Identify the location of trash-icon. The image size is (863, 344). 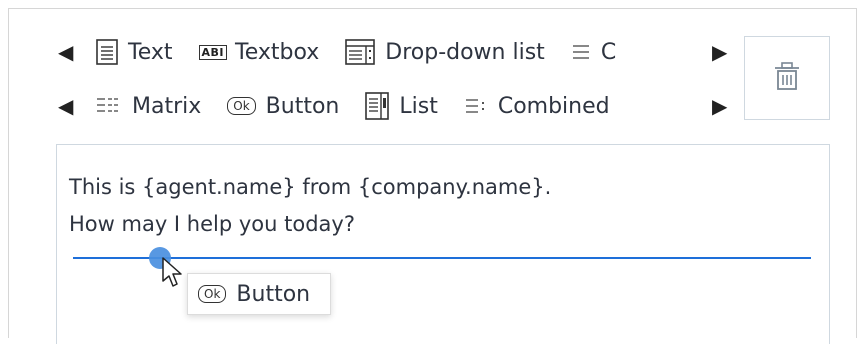
(787, 78).